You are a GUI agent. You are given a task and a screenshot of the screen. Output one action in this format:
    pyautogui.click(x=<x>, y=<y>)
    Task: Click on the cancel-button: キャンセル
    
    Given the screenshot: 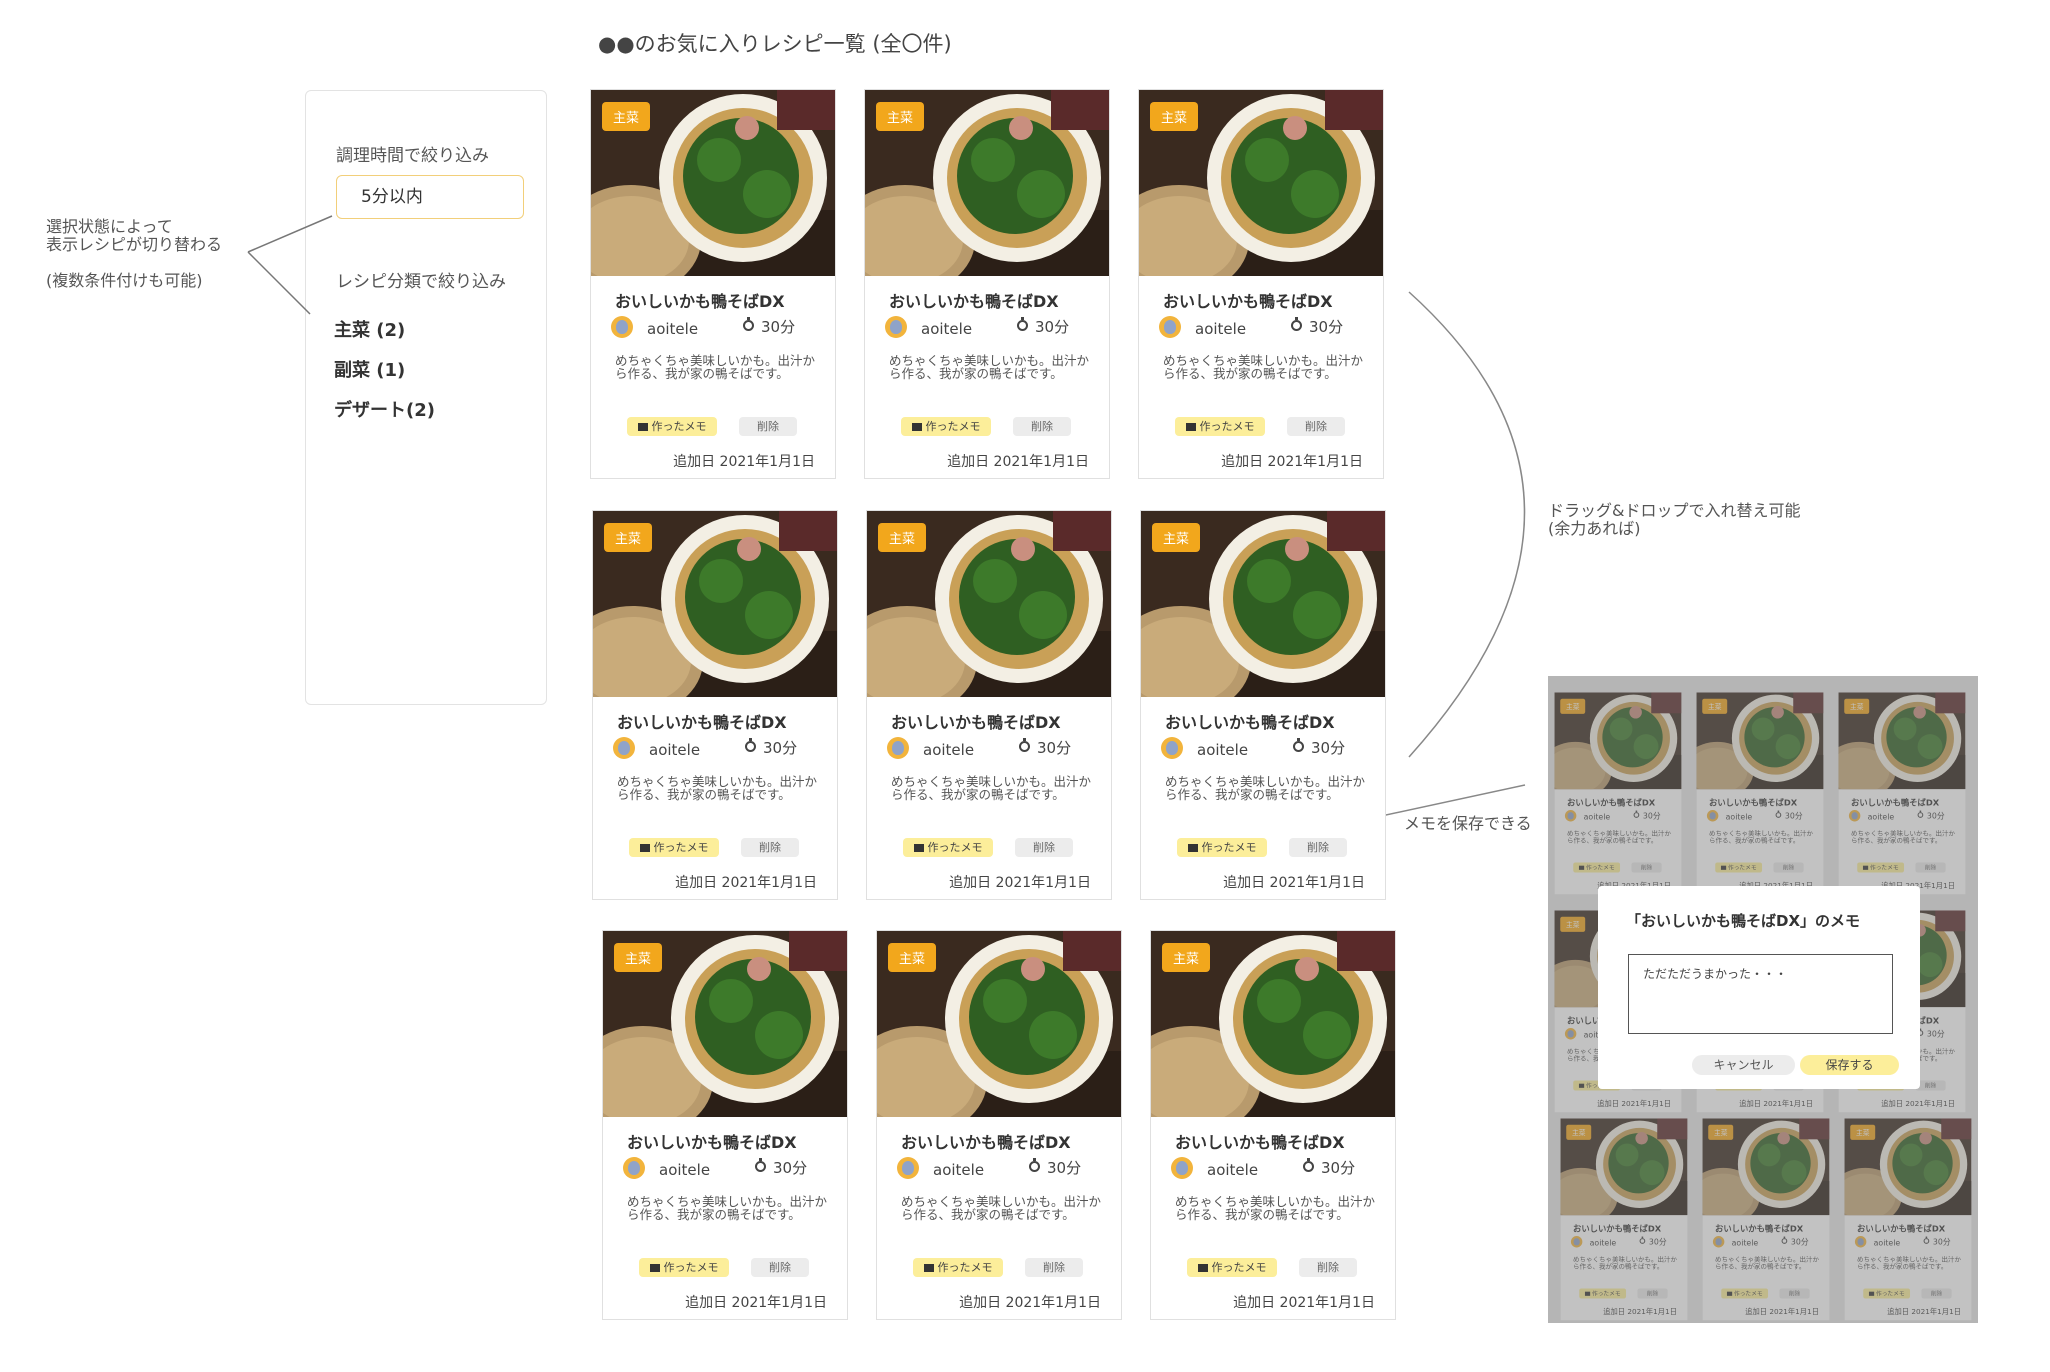 What is the action you would take?
    pyautogui.click(x=1743, y=1065)
    